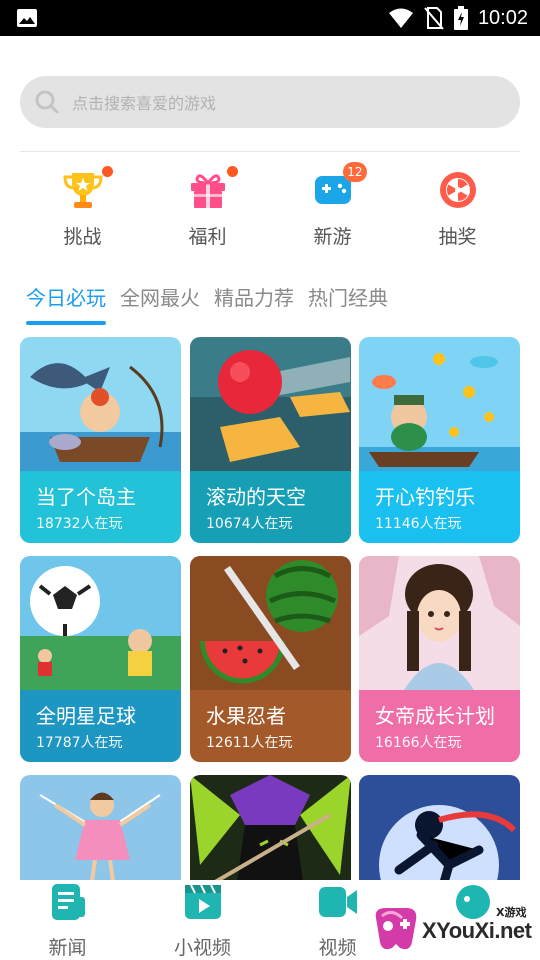 The width and height of the screenshot is (540, 960). Describe the element at coordinates (254, 303) in the screenshot. I see `tab-recommended: 精品力荐` at that location.